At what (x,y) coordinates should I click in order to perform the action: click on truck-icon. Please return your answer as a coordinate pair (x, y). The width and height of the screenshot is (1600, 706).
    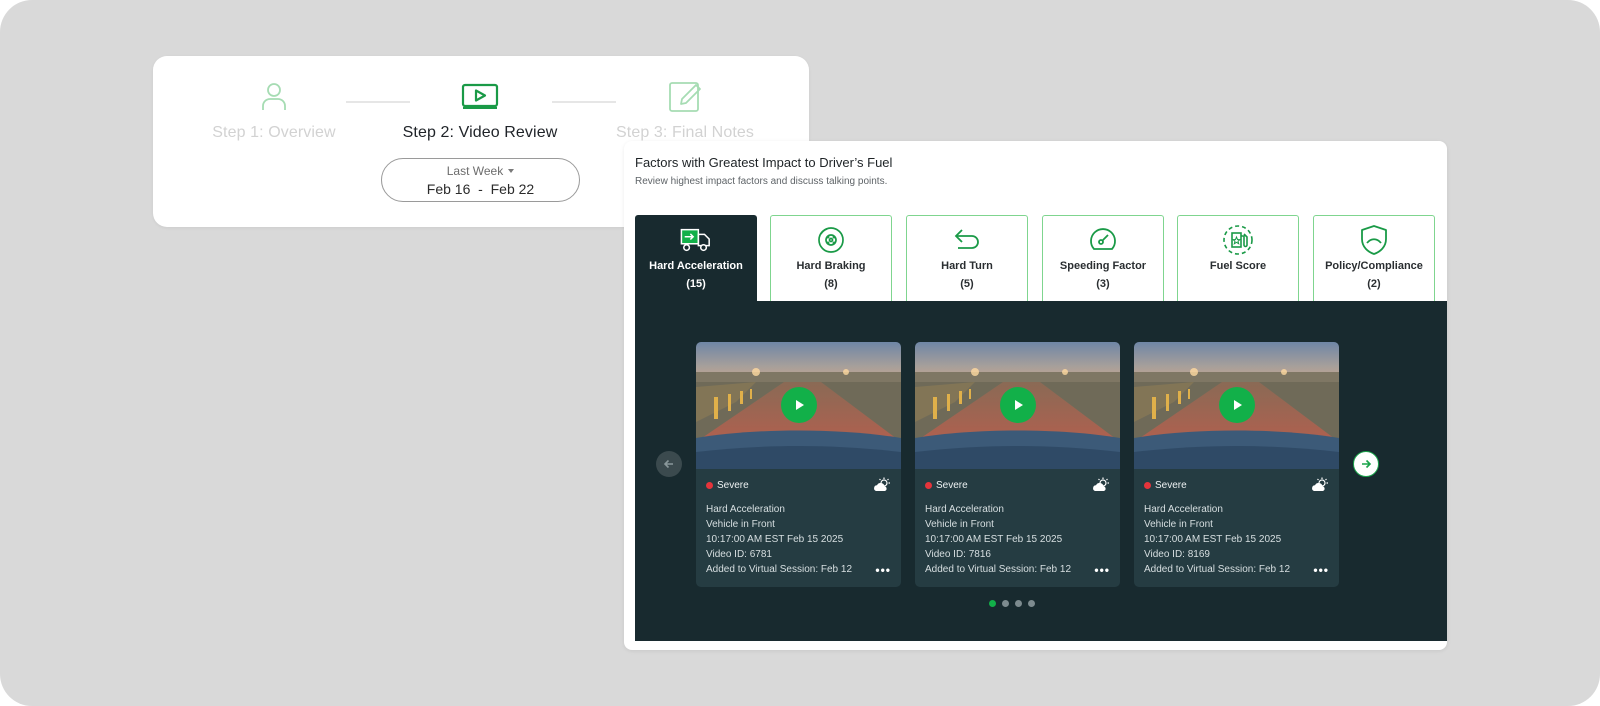
    Looking at the image, I should click on (696, 240).